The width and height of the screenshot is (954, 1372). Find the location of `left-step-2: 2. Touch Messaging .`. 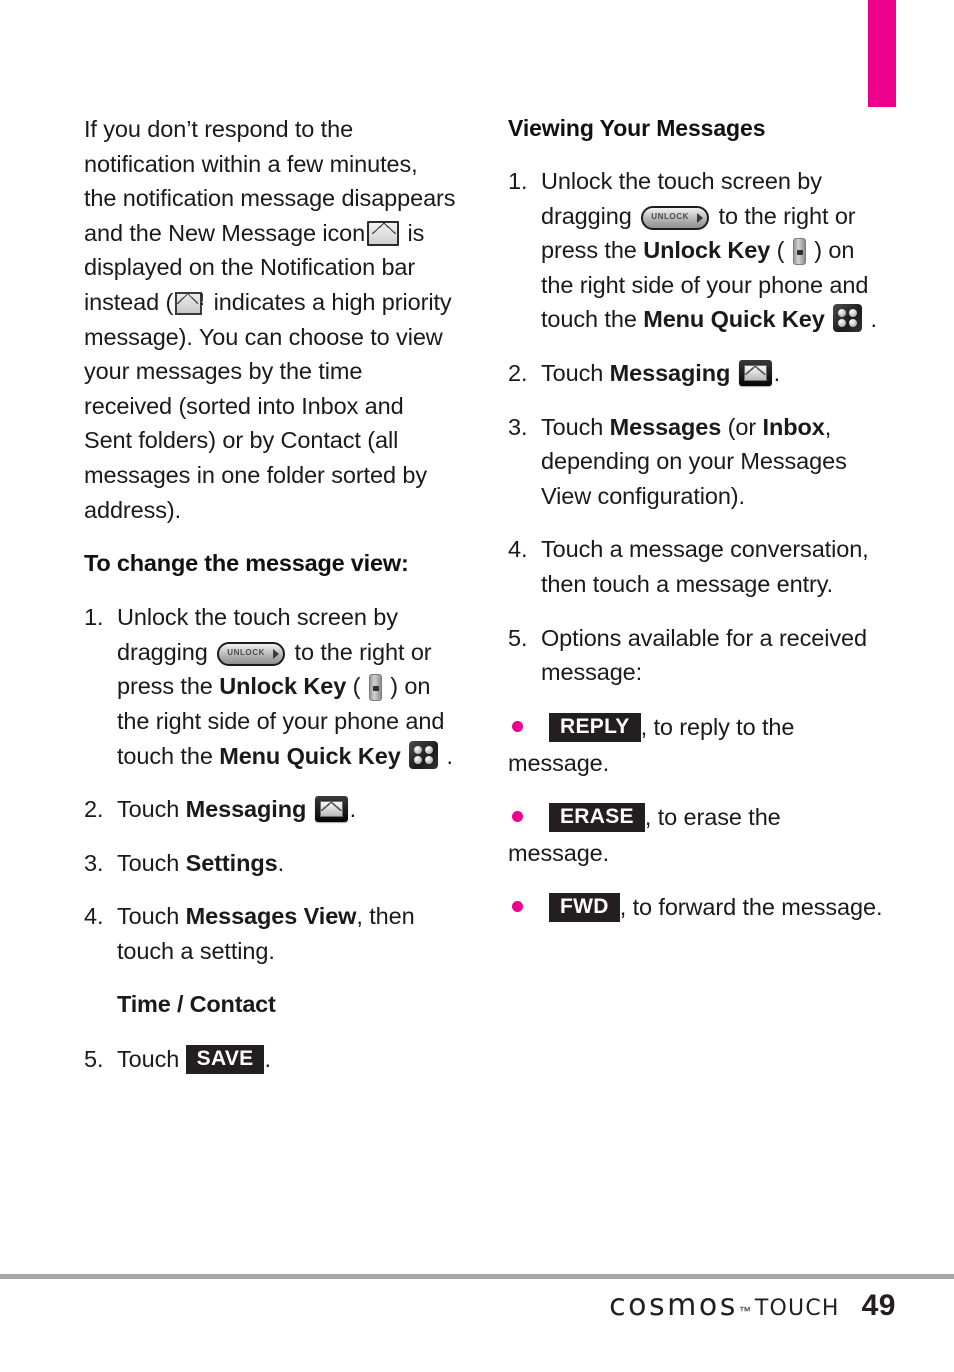

left-step-2: 2. Touch Messaging . is located at coordinates (270, 809).